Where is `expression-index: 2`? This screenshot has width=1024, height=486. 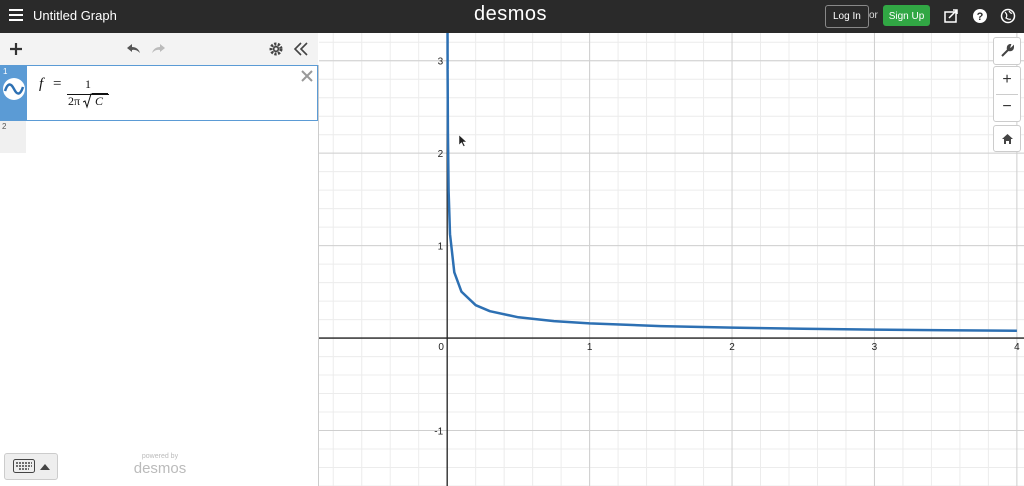
expression-index: 2 is located at coordinates (4, 126).